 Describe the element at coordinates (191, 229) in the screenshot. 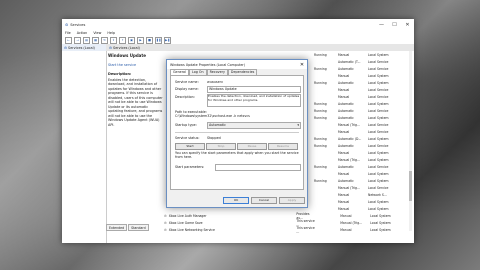

I see `service-name-cell: Xbox Live Networking Service` at that location.